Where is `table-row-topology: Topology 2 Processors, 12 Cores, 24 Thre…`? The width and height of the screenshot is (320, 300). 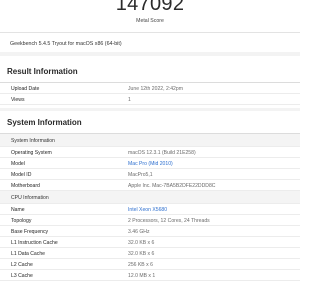
table-row-topology: Topology 2 Processors, 12 Cores, 24 Thre… is located at coordinates (150, 220).